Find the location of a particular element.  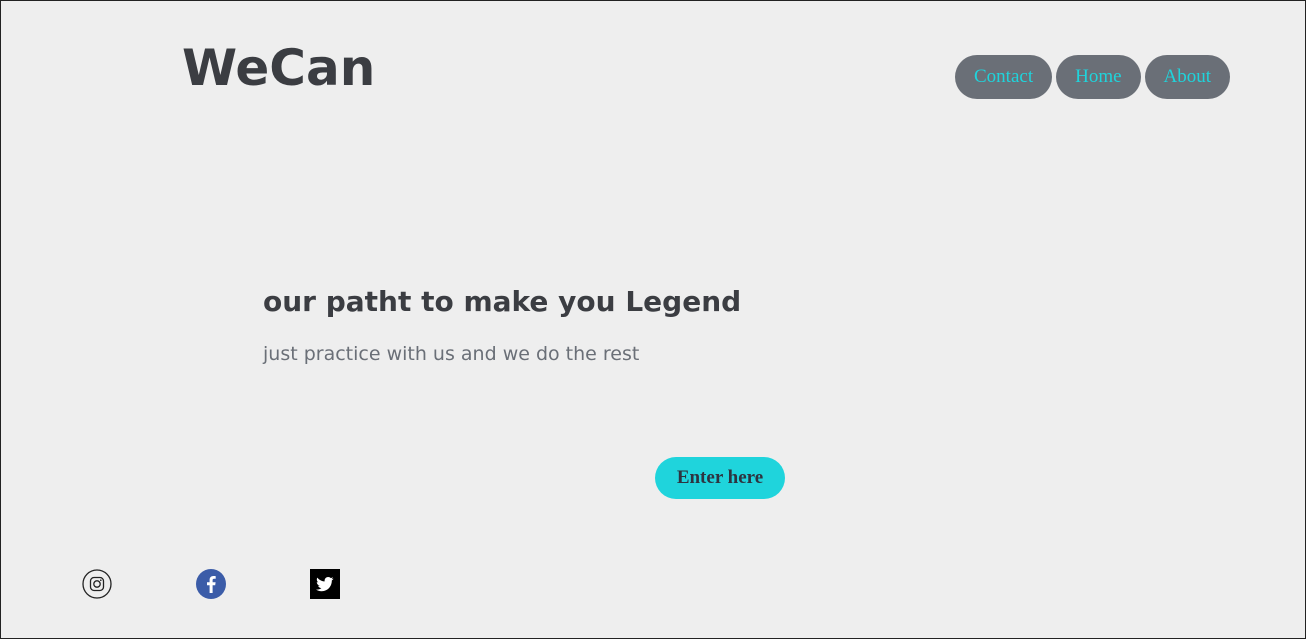

main-nav: Contact Home About is located at coordinates (1093, 77).